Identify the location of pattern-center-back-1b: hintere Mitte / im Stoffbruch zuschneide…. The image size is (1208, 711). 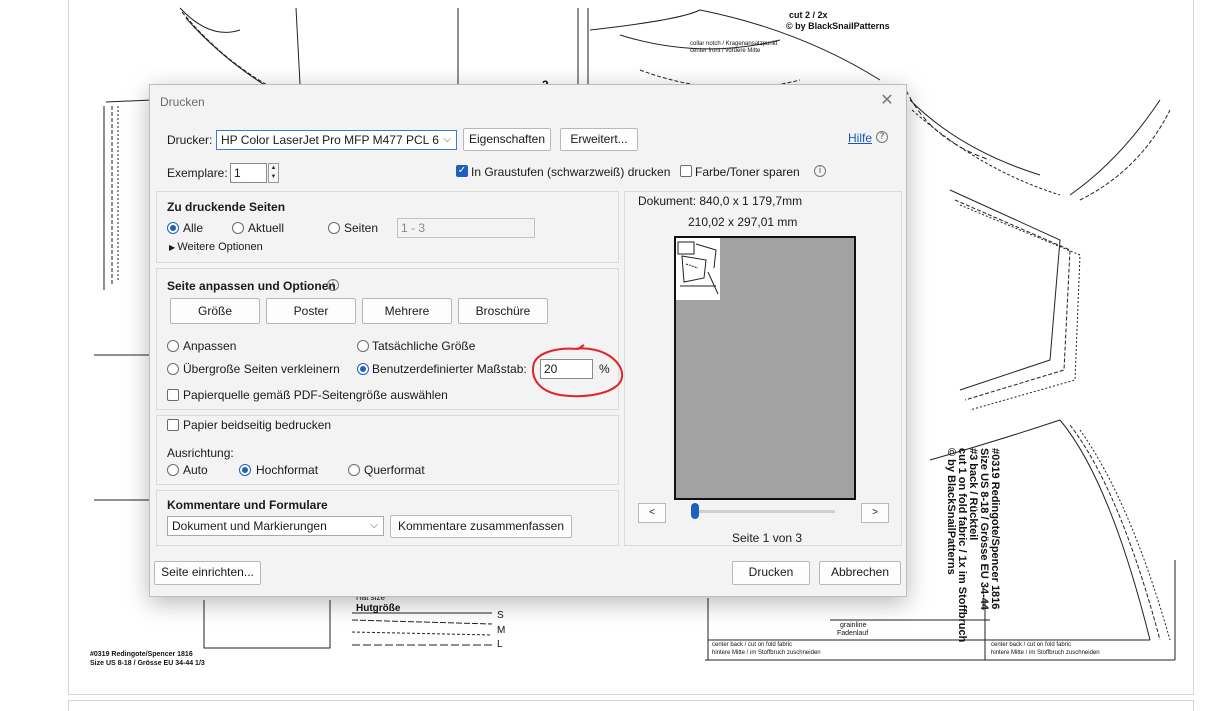
(766, 653).